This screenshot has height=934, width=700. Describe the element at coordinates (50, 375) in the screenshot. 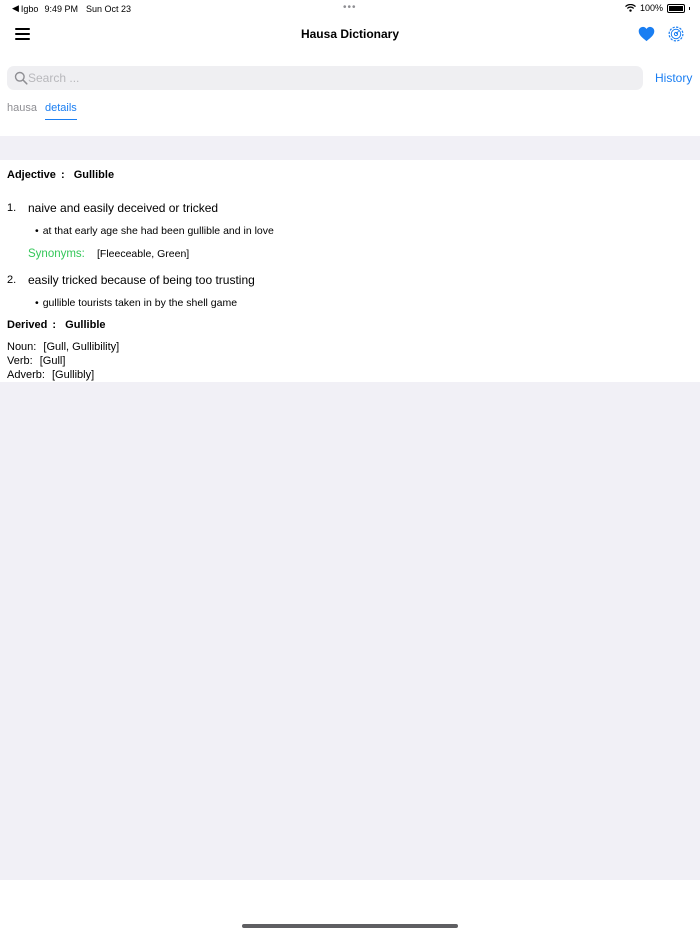

I see `derived-adverb-row: Adverb: [Gullibly]` at that location.